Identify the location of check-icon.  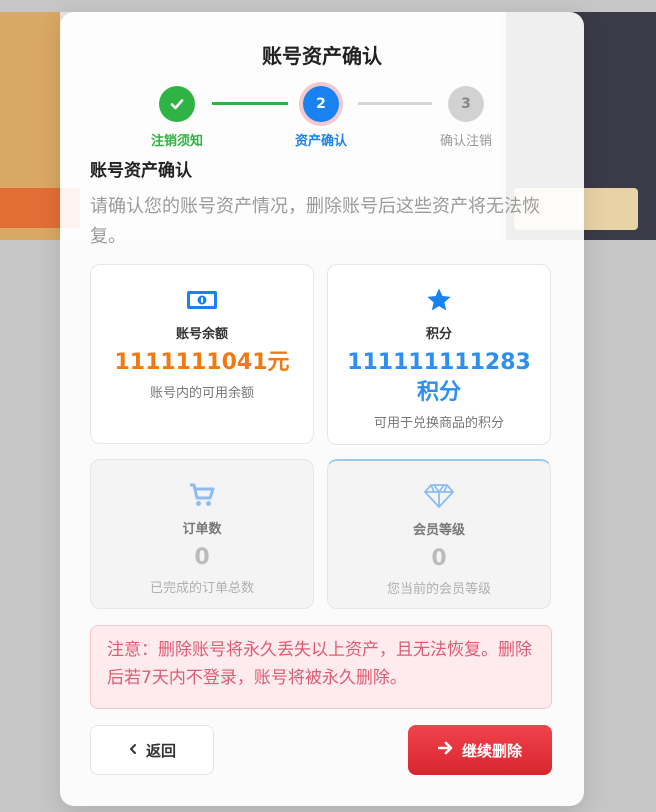
(177, 104).